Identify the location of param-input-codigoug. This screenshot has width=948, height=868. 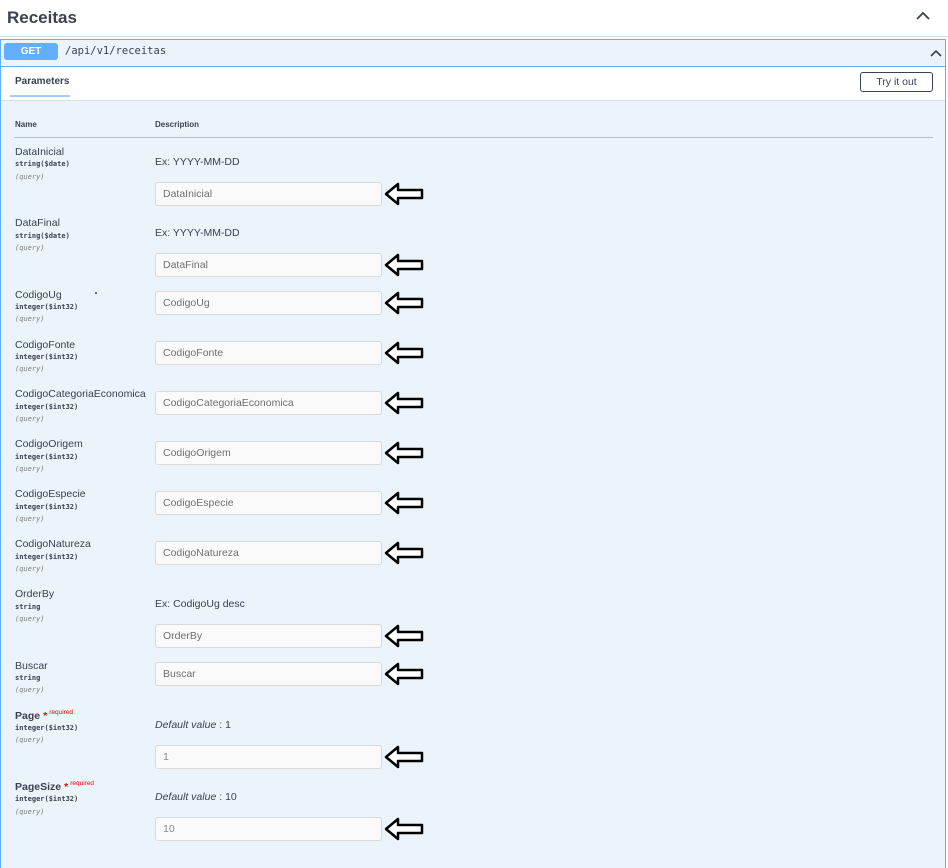
(268, 303).